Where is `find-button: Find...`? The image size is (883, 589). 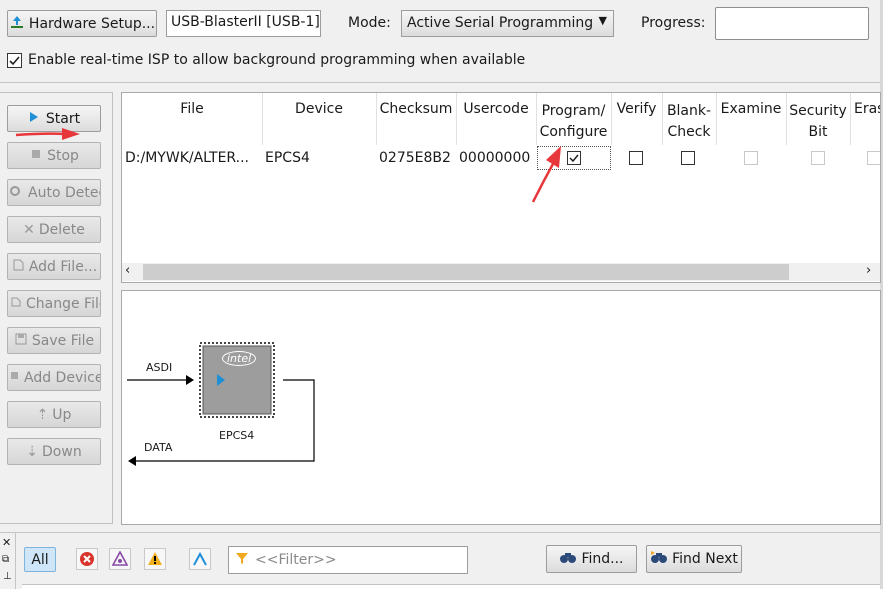
find-button: Find... is located at coordinates (591, 559).